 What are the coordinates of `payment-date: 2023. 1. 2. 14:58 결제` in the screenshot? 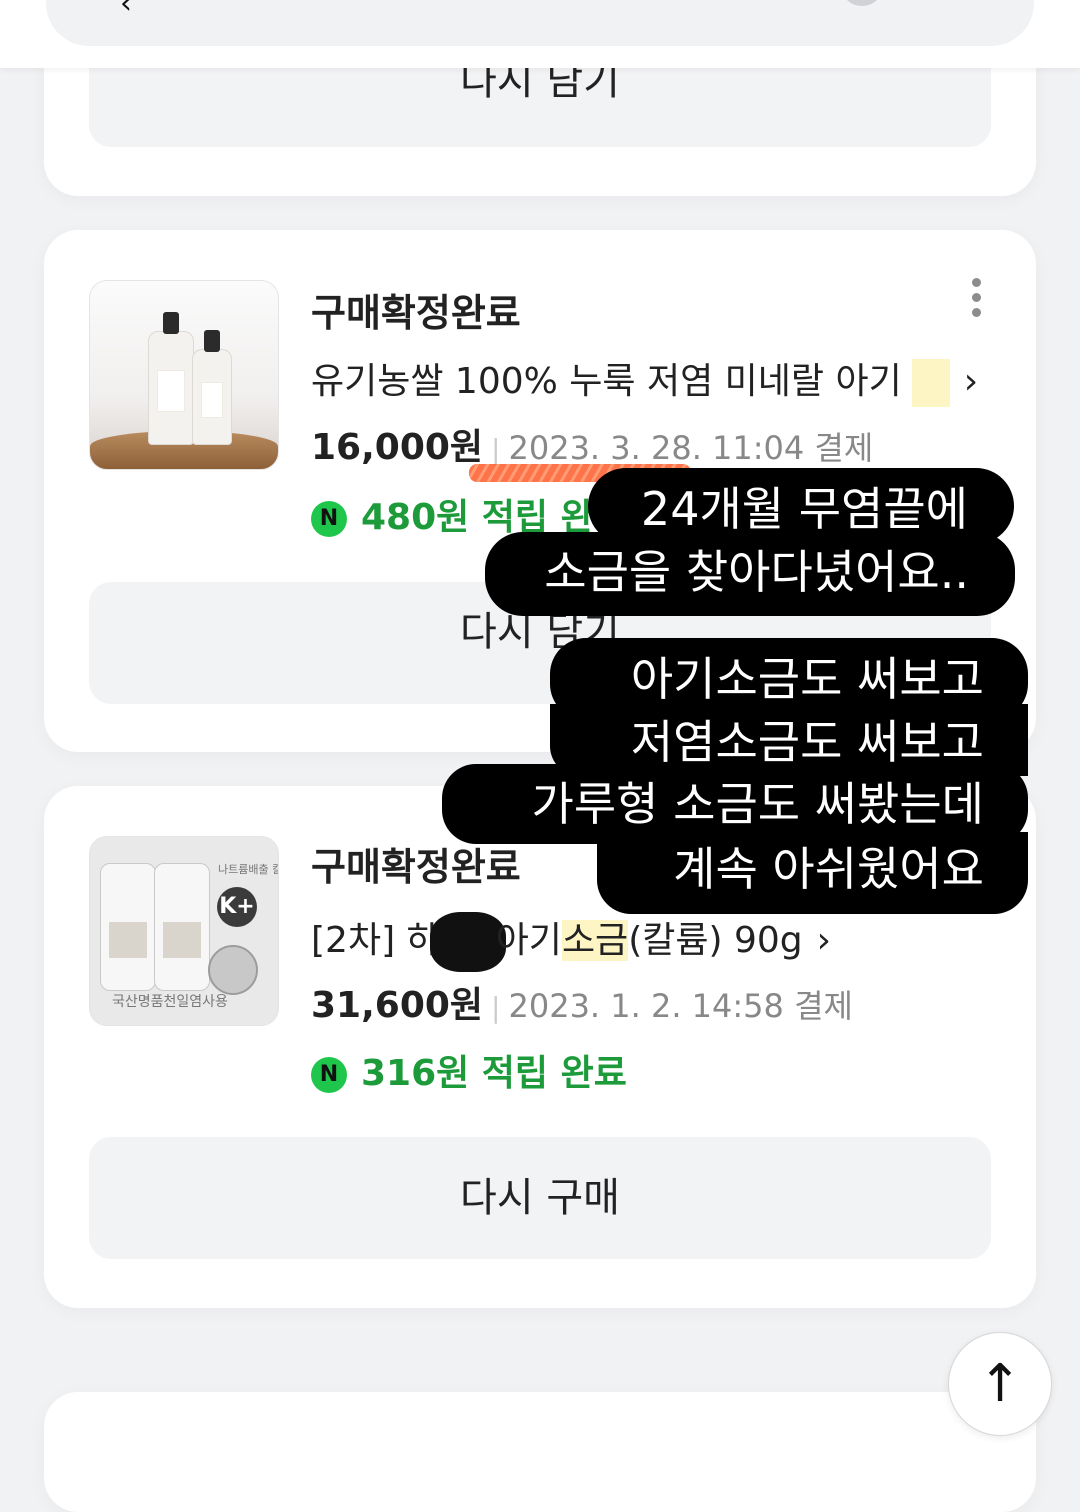 It's located at (680, 1006).